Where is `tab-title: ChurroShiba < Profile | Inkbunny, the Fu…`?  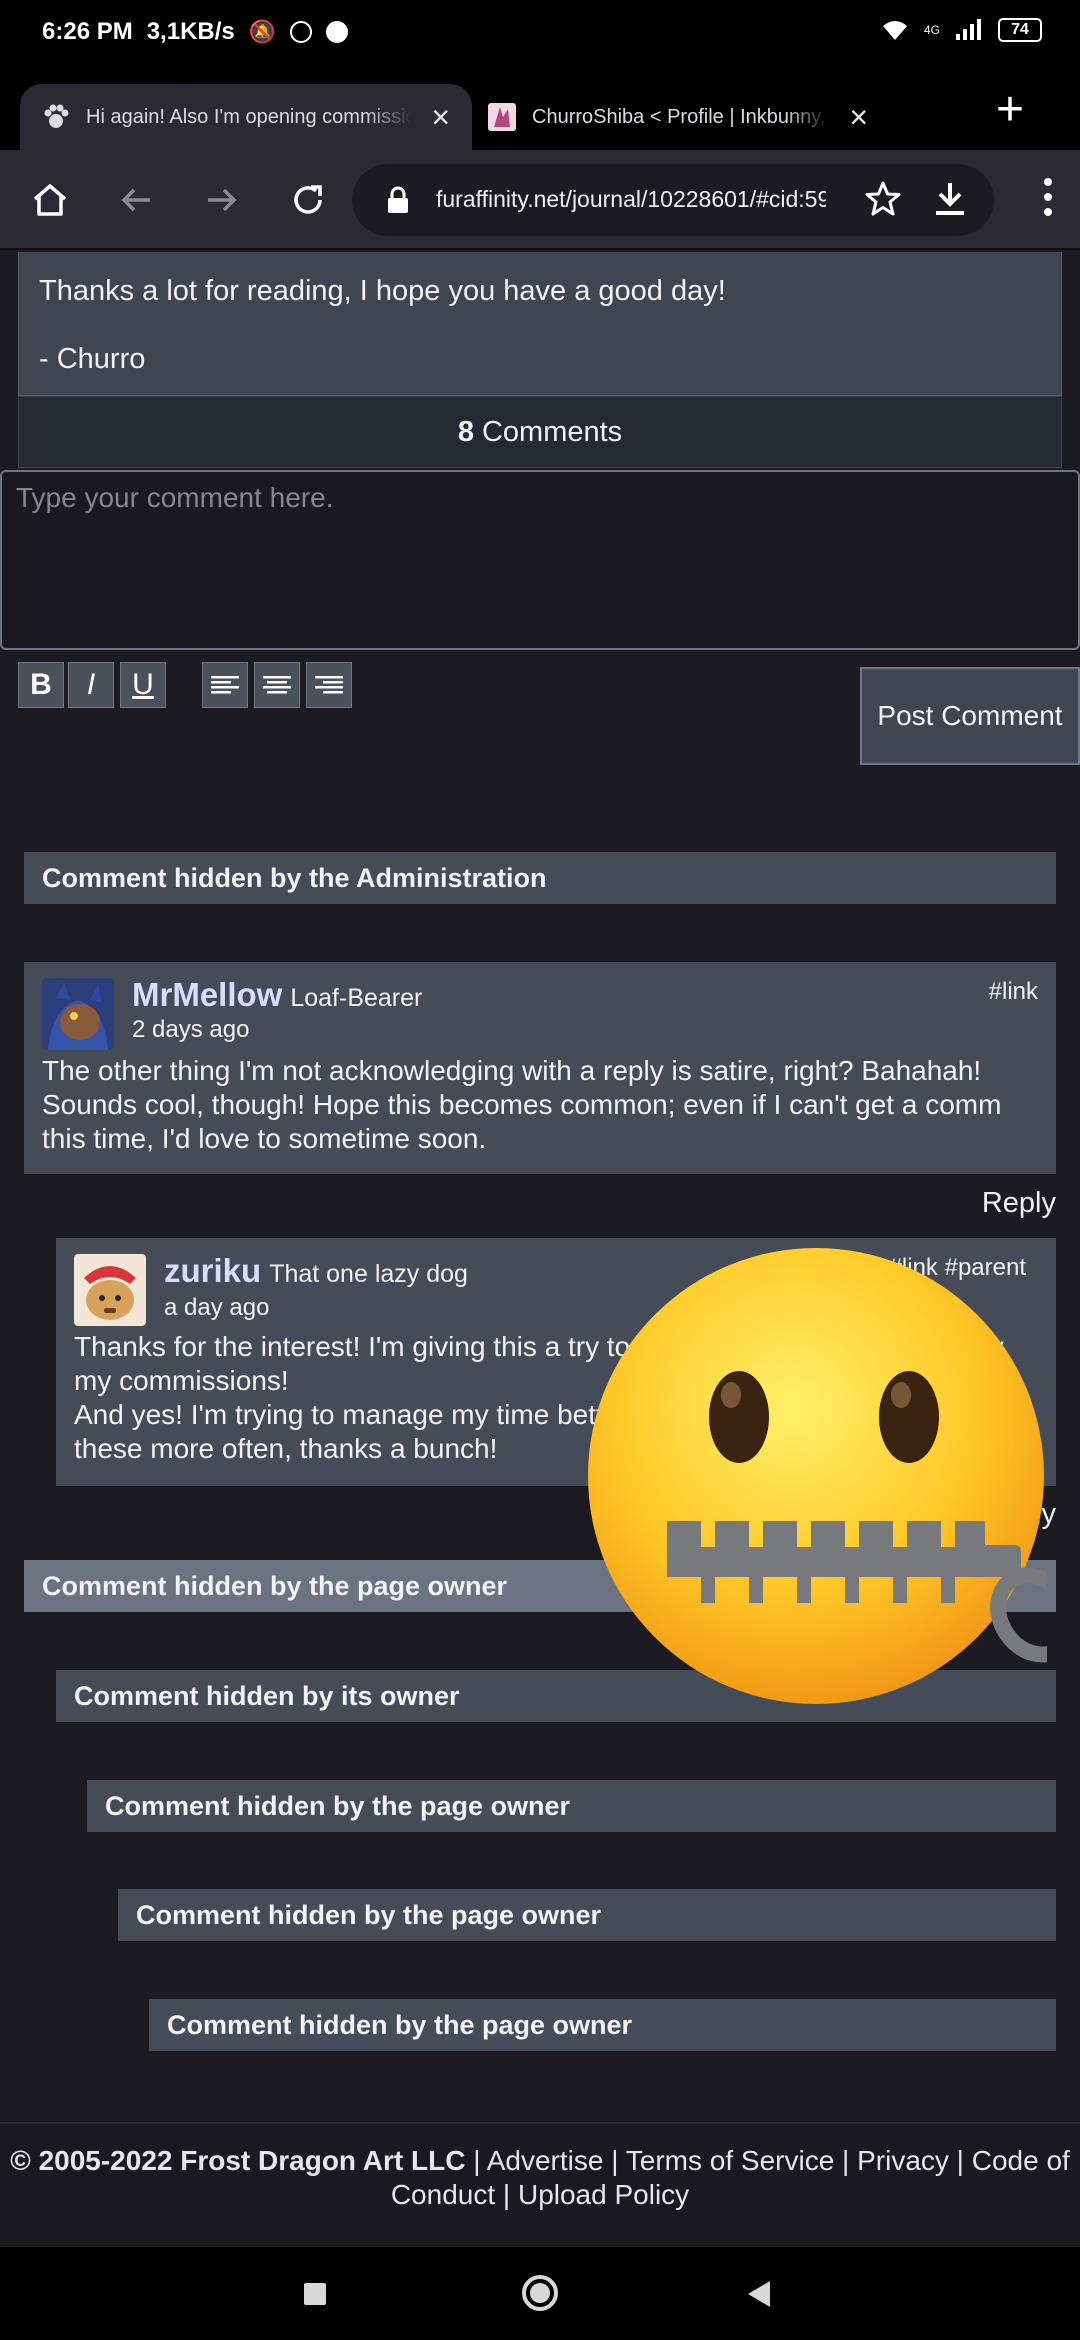
tab-title: ChurroShiba < Profile | Inkbunny, the Fu… is located at coordinates (681, 116).